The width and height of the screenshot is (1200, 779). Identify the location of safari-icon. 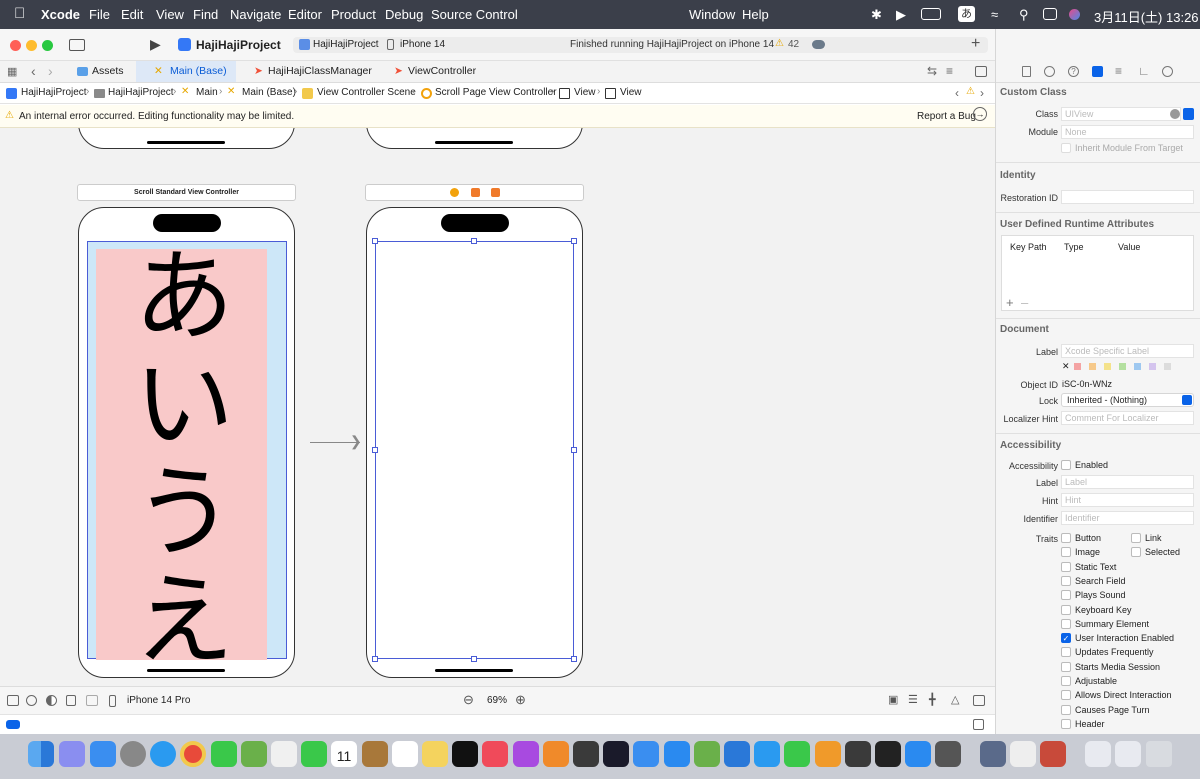
(163, 754).